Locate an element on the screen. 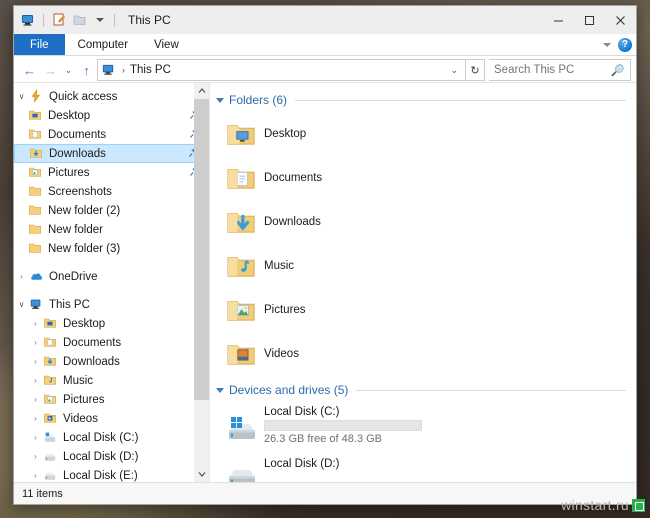  scrollbar-track is located at coordinates (201, 282).